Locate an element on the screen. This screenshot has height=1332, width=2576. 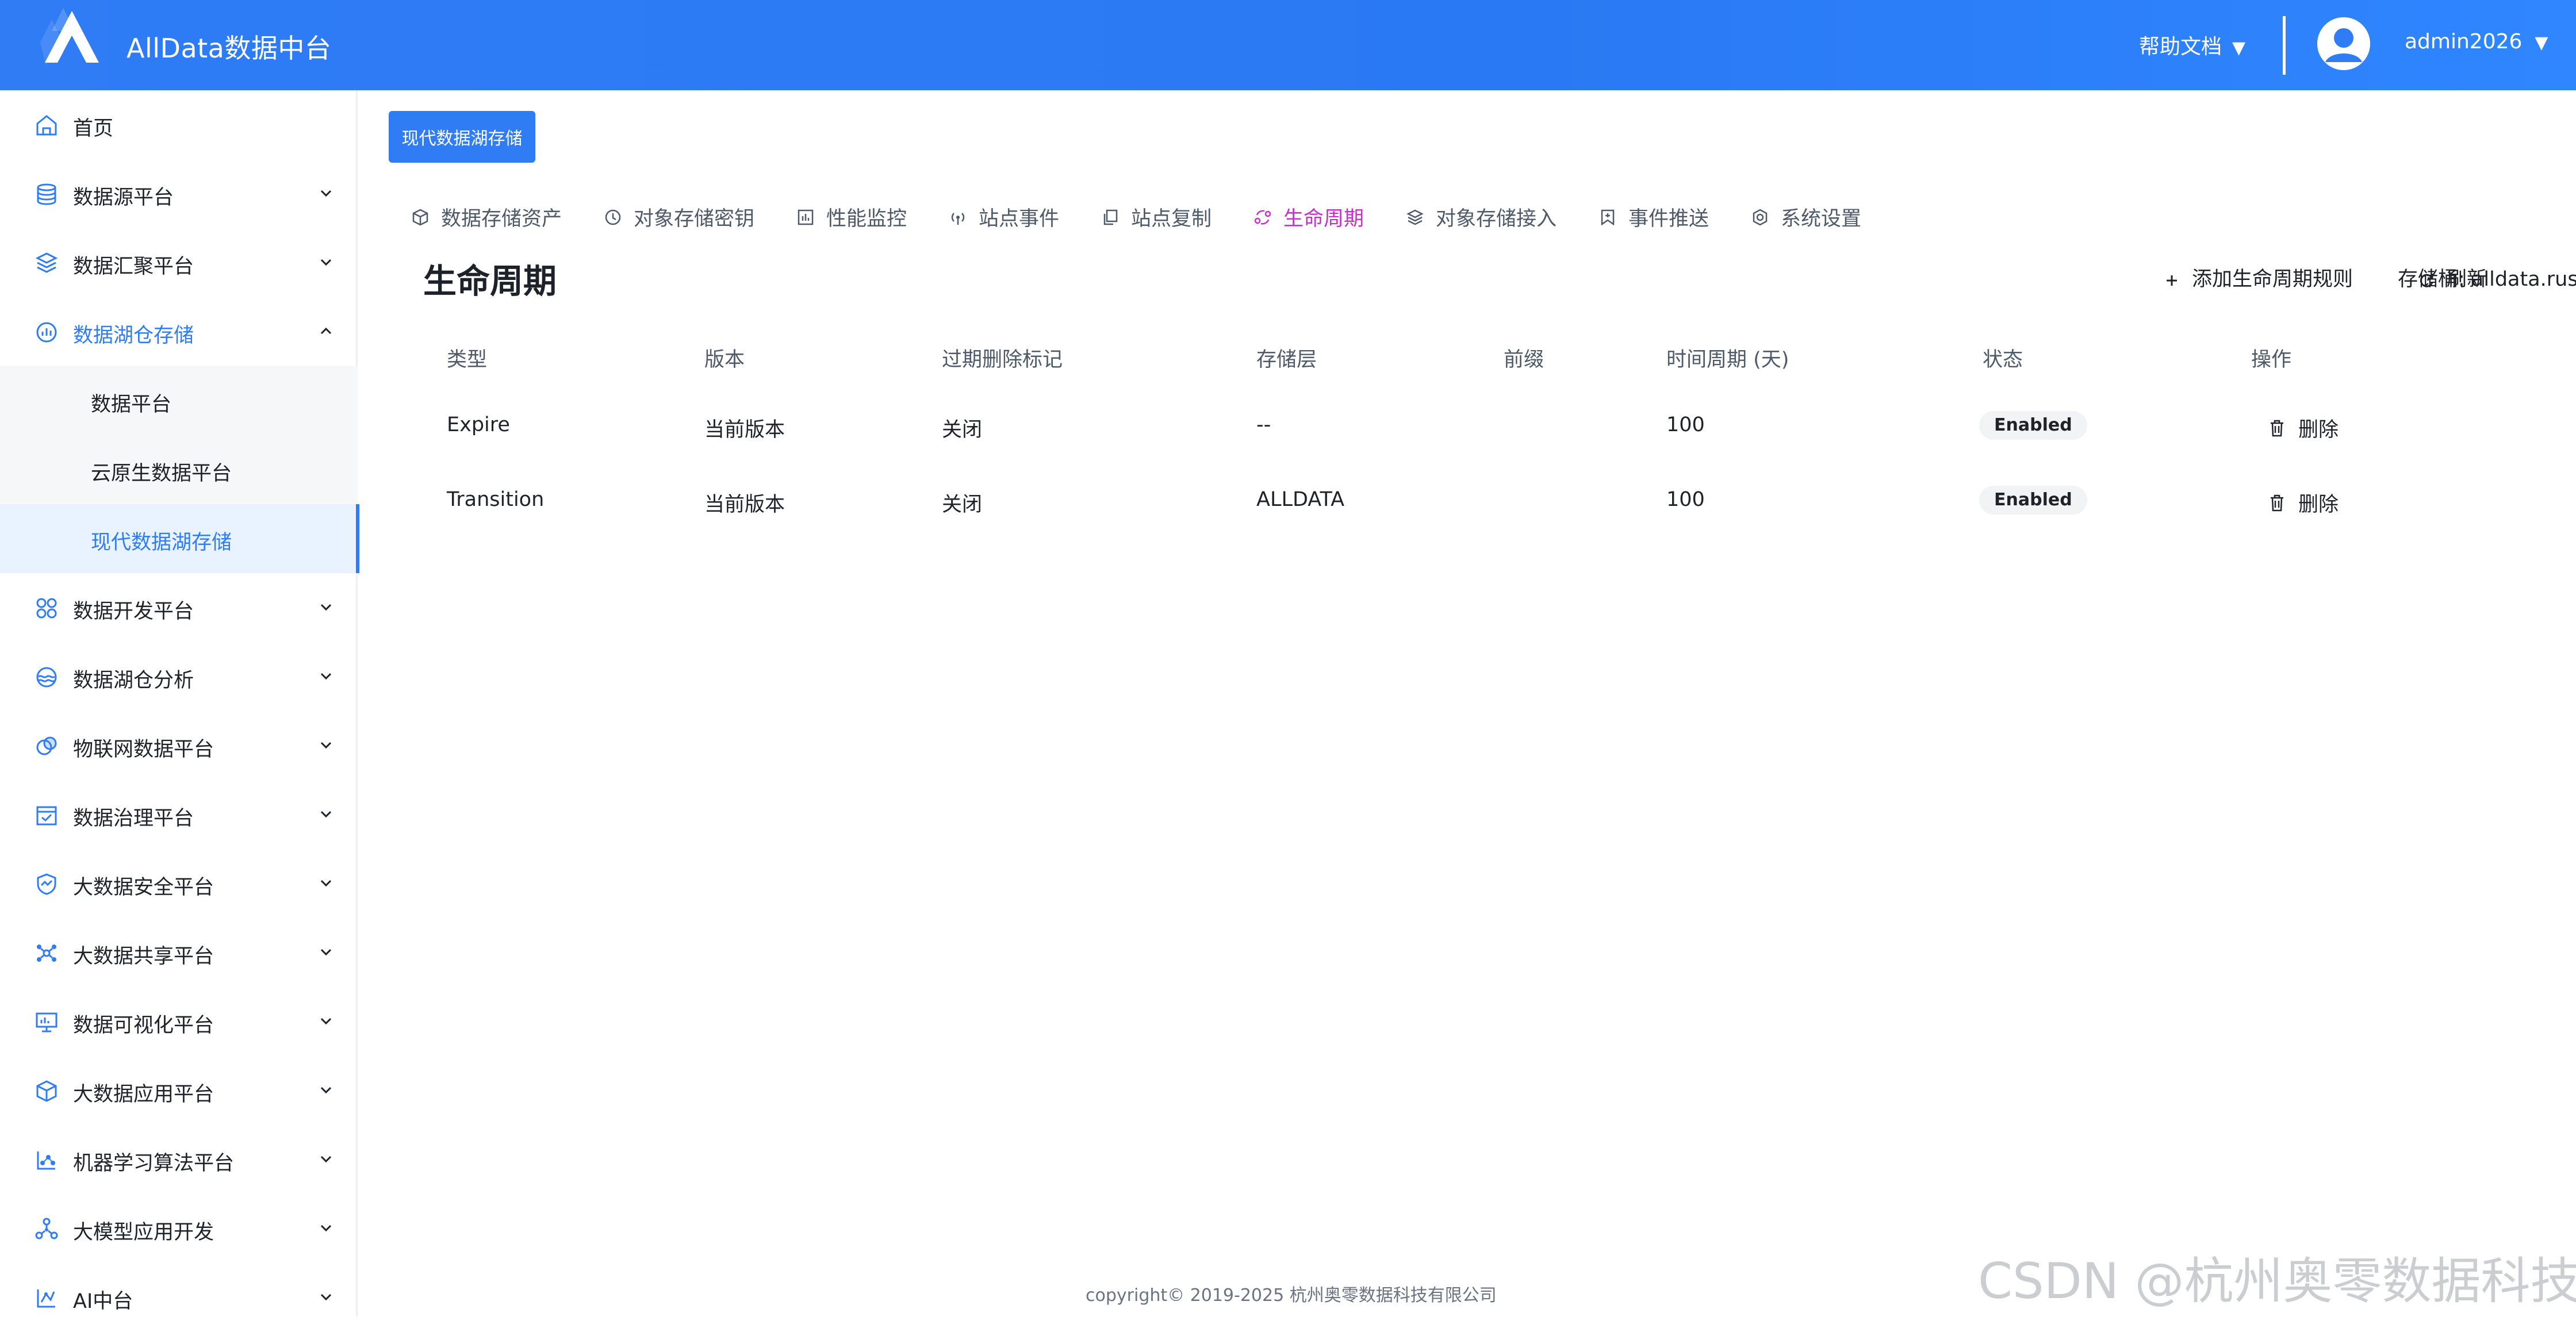
tab-label: 数据存储资产 is located at coordinates (501, 219).